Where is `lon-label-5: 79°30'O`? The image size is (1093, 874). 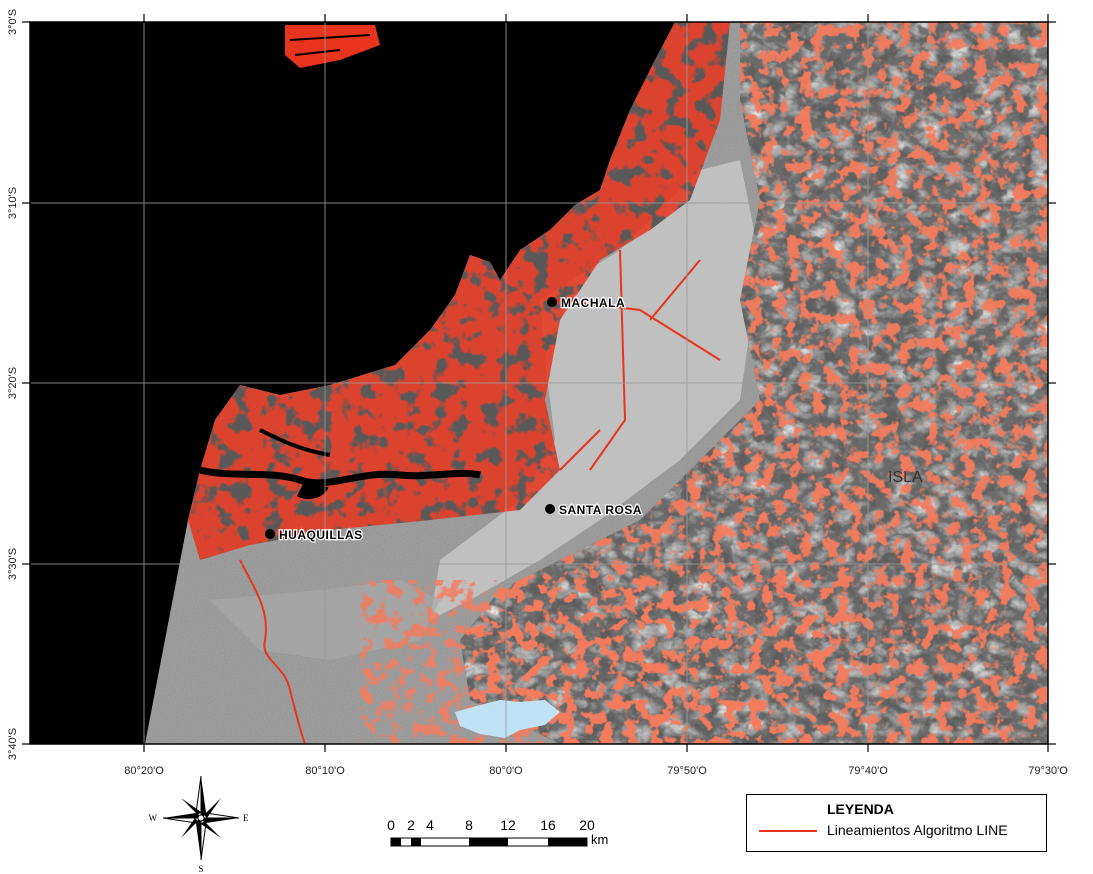
lon-label-5: 79°30'O is located at coordinates (1048, 771).